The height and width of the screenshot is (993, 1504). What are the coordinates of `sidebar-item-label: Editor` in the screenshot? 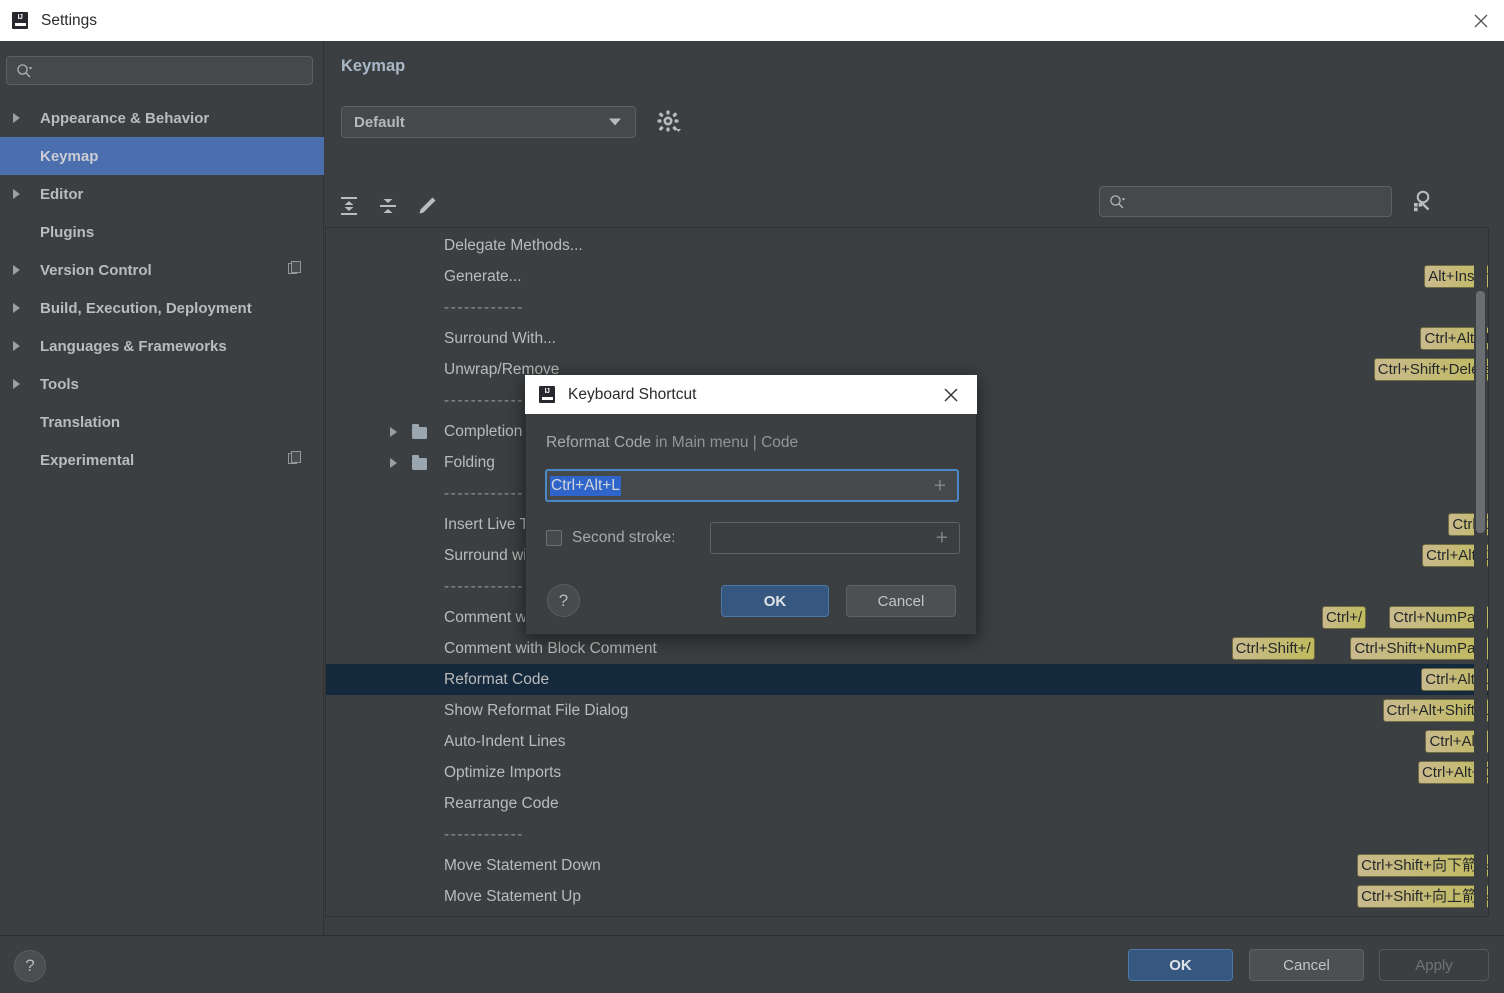 It's located at (62, 194).